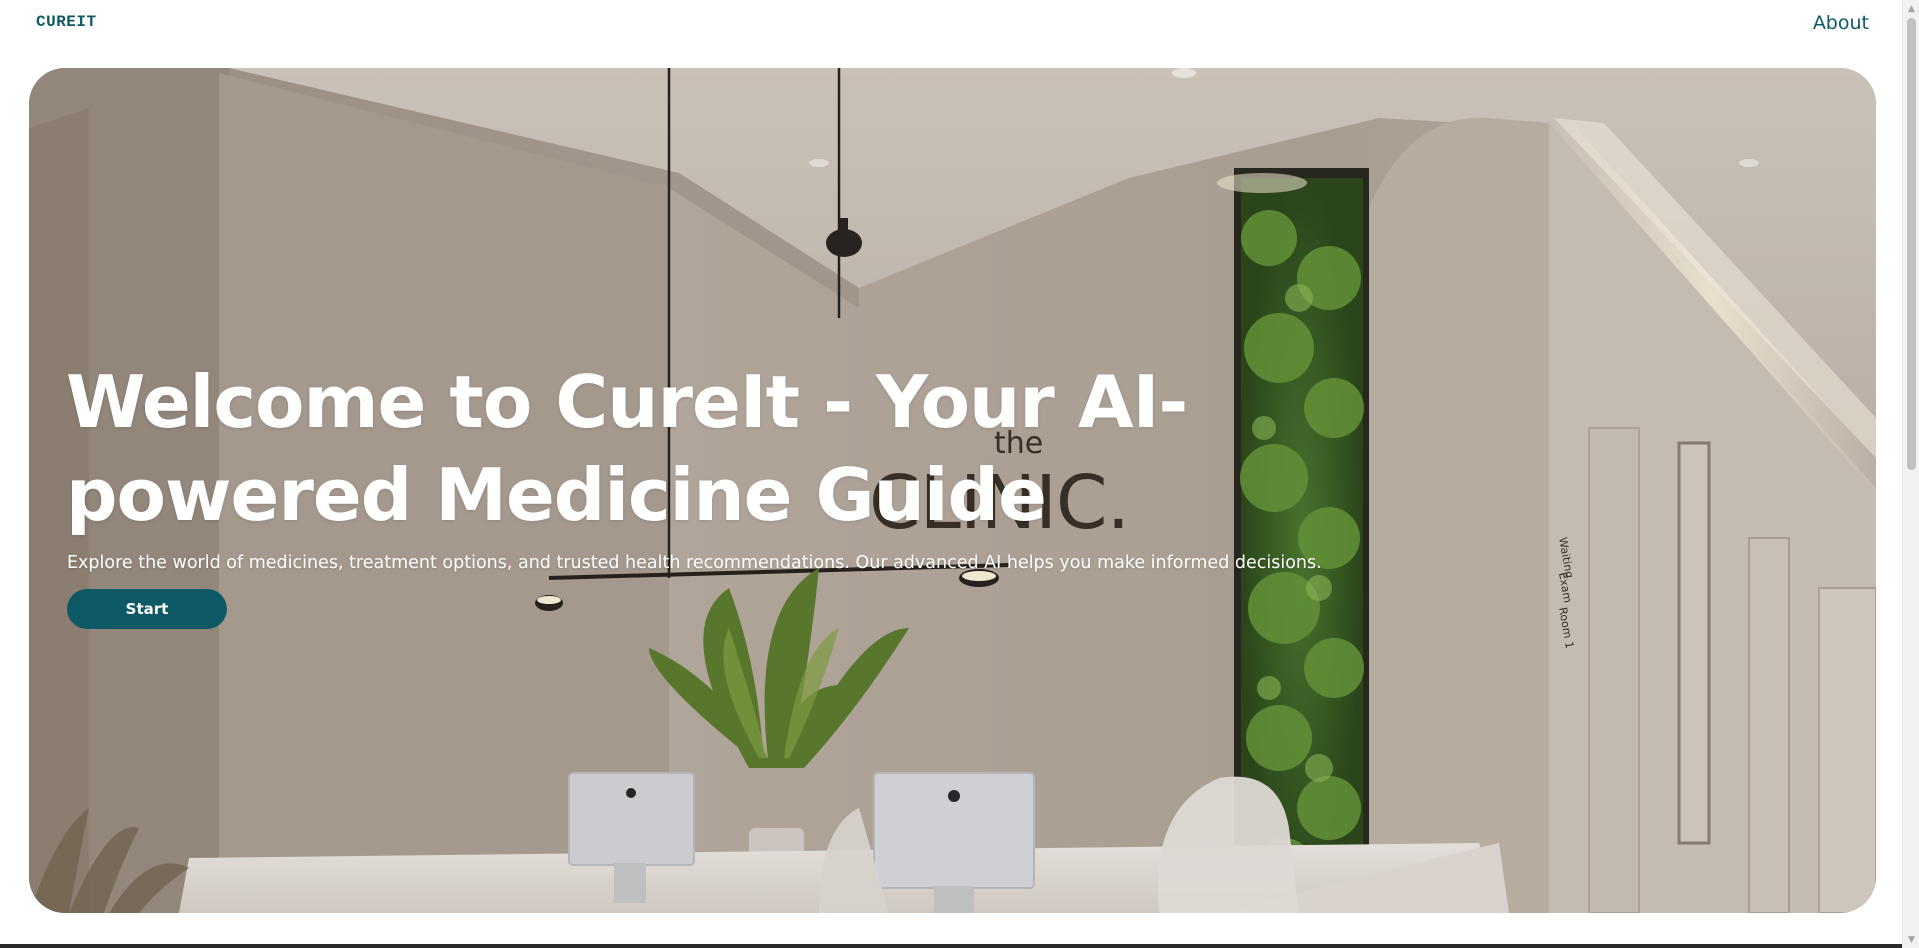 Image resolution: width=1919 pixels, height=948 pixels. I want to click on hero-title-line-1: Welcome to CureIt - Your AI-, so click(627, 402).